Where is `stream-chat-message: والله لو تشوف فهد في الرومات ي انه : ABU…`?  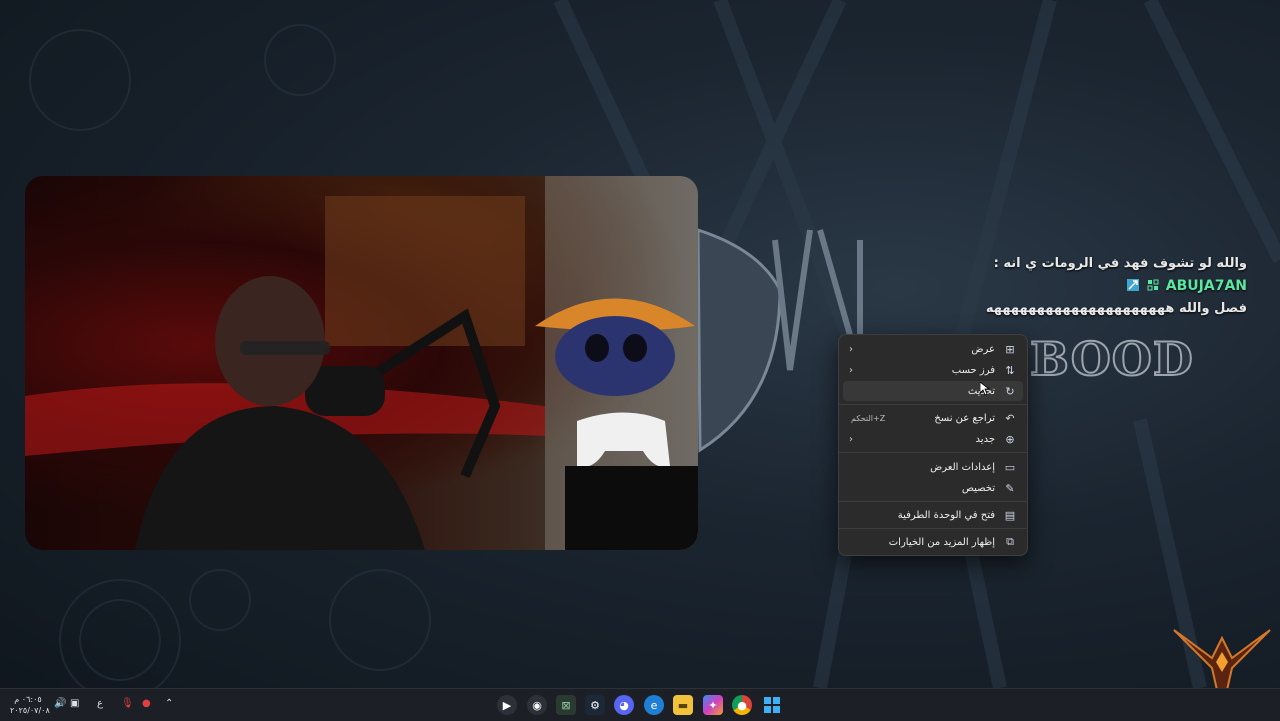 stream-chat-message: والله لو تشوف فهد في الرومات ي انه : ABU… is located at coordinates (1082, 286).